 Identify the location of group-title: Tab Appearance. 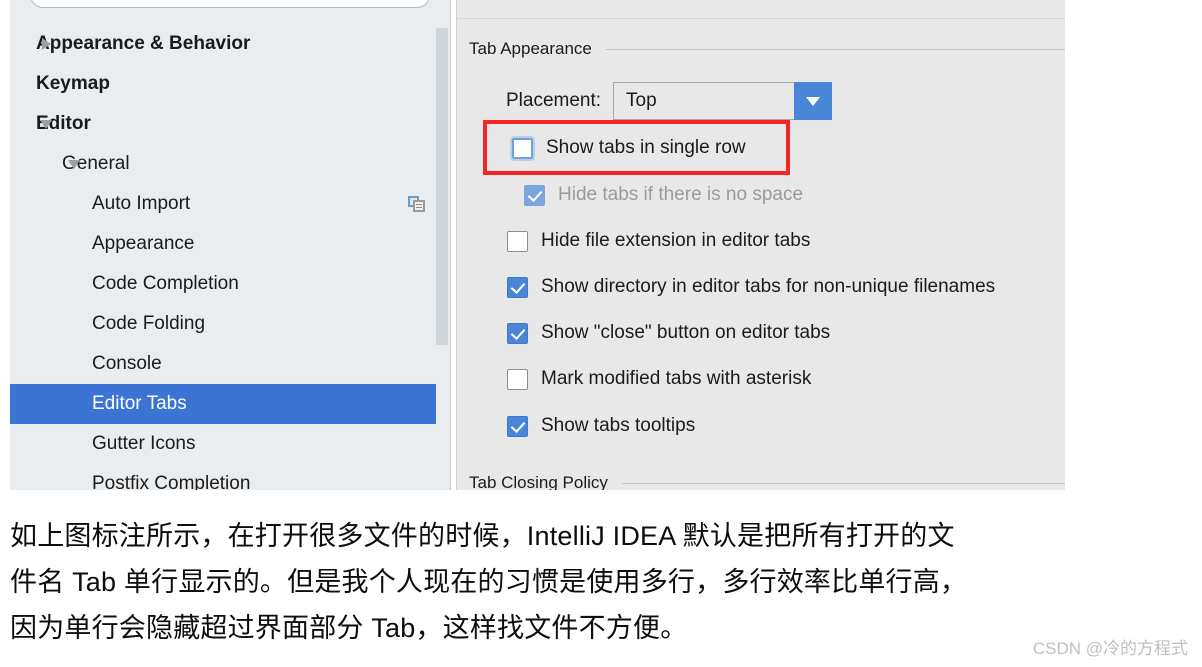
(530, 48).